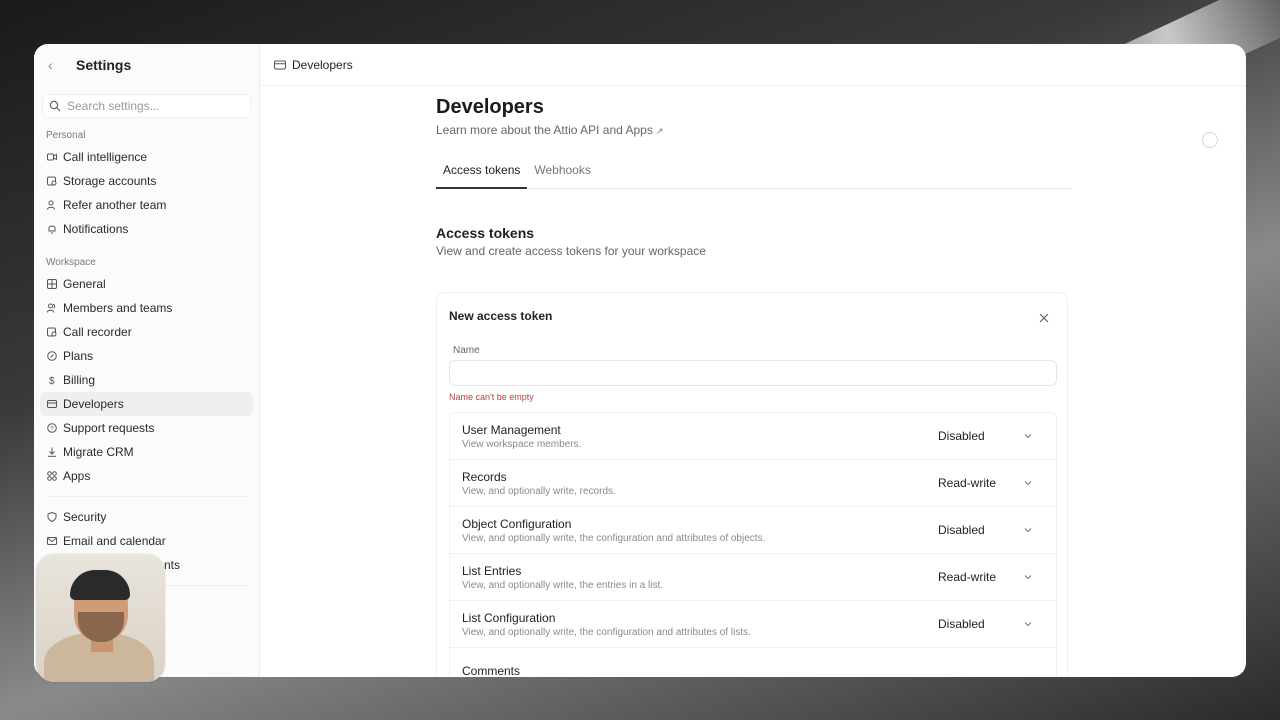 This screenshot has height=720, width=1280. What do you see at coordinates (146, 65) in the screenshot?
I see `sidebar-header: ‹ Settings` at bounding box center [146, 65].